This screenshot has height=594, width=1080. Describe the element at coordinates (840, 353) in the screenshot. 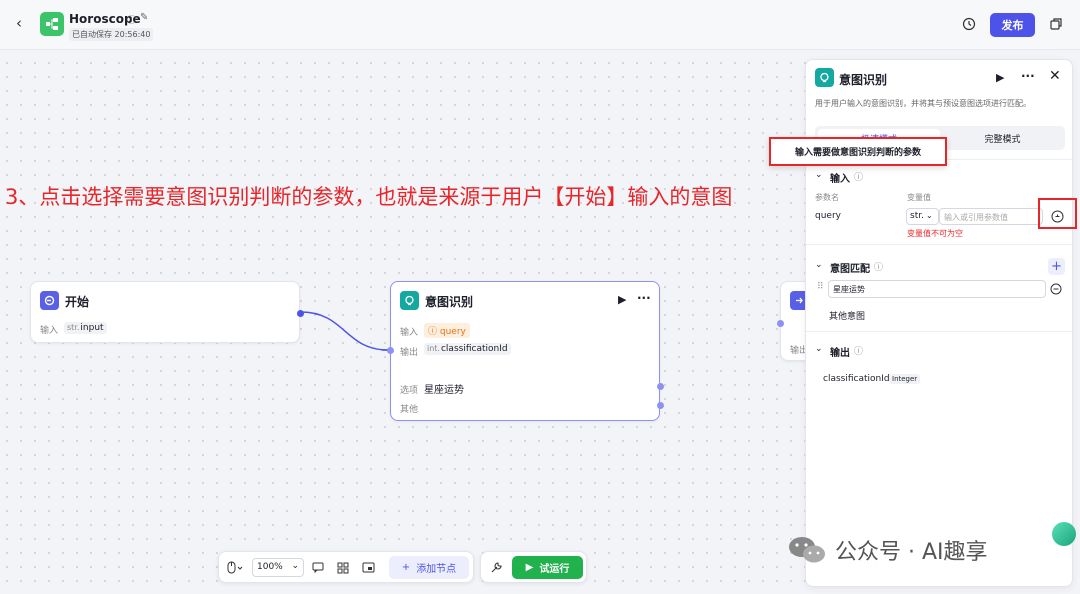

I see `output-section-title: 输出` at that location.